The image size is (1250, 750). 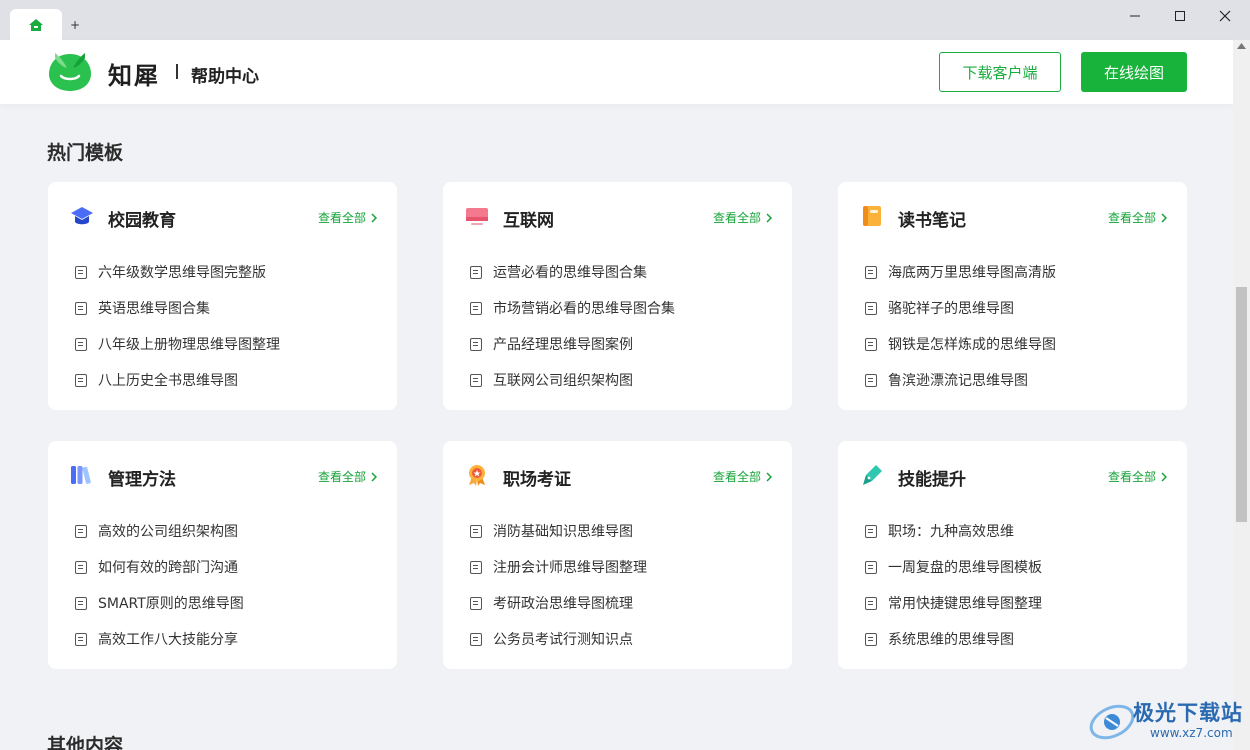 I want to click on template-link: 运营必看的思维导图合集, so click(x=572, y=272).